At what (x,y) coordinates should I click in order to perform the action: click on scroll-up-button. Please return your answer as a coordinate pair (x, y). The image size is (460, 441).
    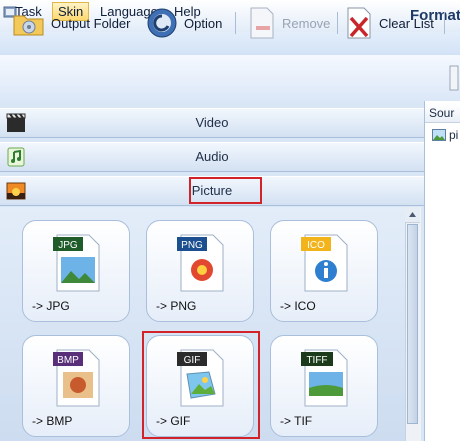
    Looking at the image, I should click on (412, 215).